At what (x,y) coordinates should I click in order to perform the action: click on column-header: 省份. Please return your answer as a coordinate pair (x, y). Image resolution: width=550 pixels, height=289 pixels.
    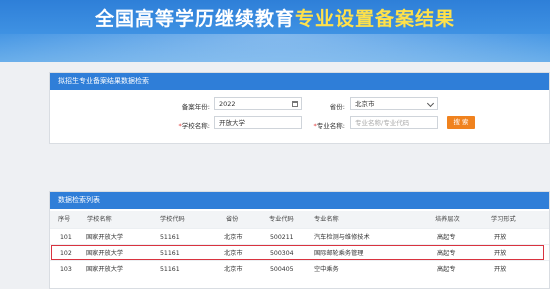
    Looking at the image, I should click on (232, 219).